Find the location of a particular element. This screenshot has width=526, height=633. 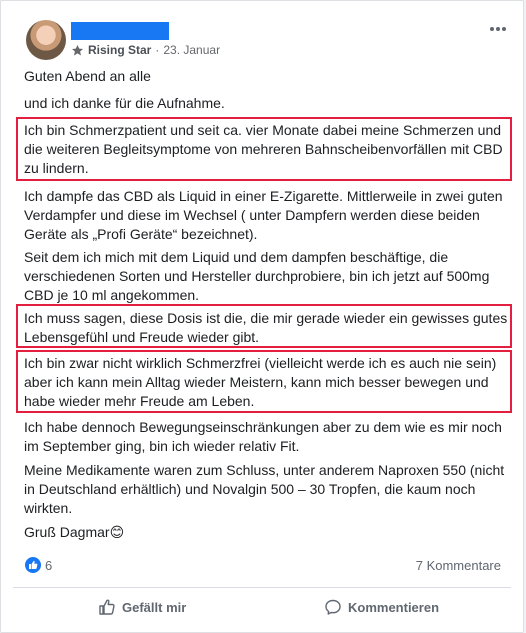

like-button: Gefällt mir is located at coordinates (142, 607).